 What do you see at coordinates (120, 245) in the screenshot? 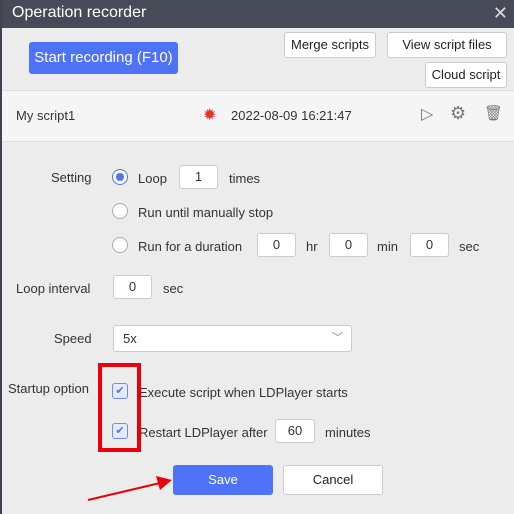
I see `run-duration-radio` at bounding box center [120, 245].